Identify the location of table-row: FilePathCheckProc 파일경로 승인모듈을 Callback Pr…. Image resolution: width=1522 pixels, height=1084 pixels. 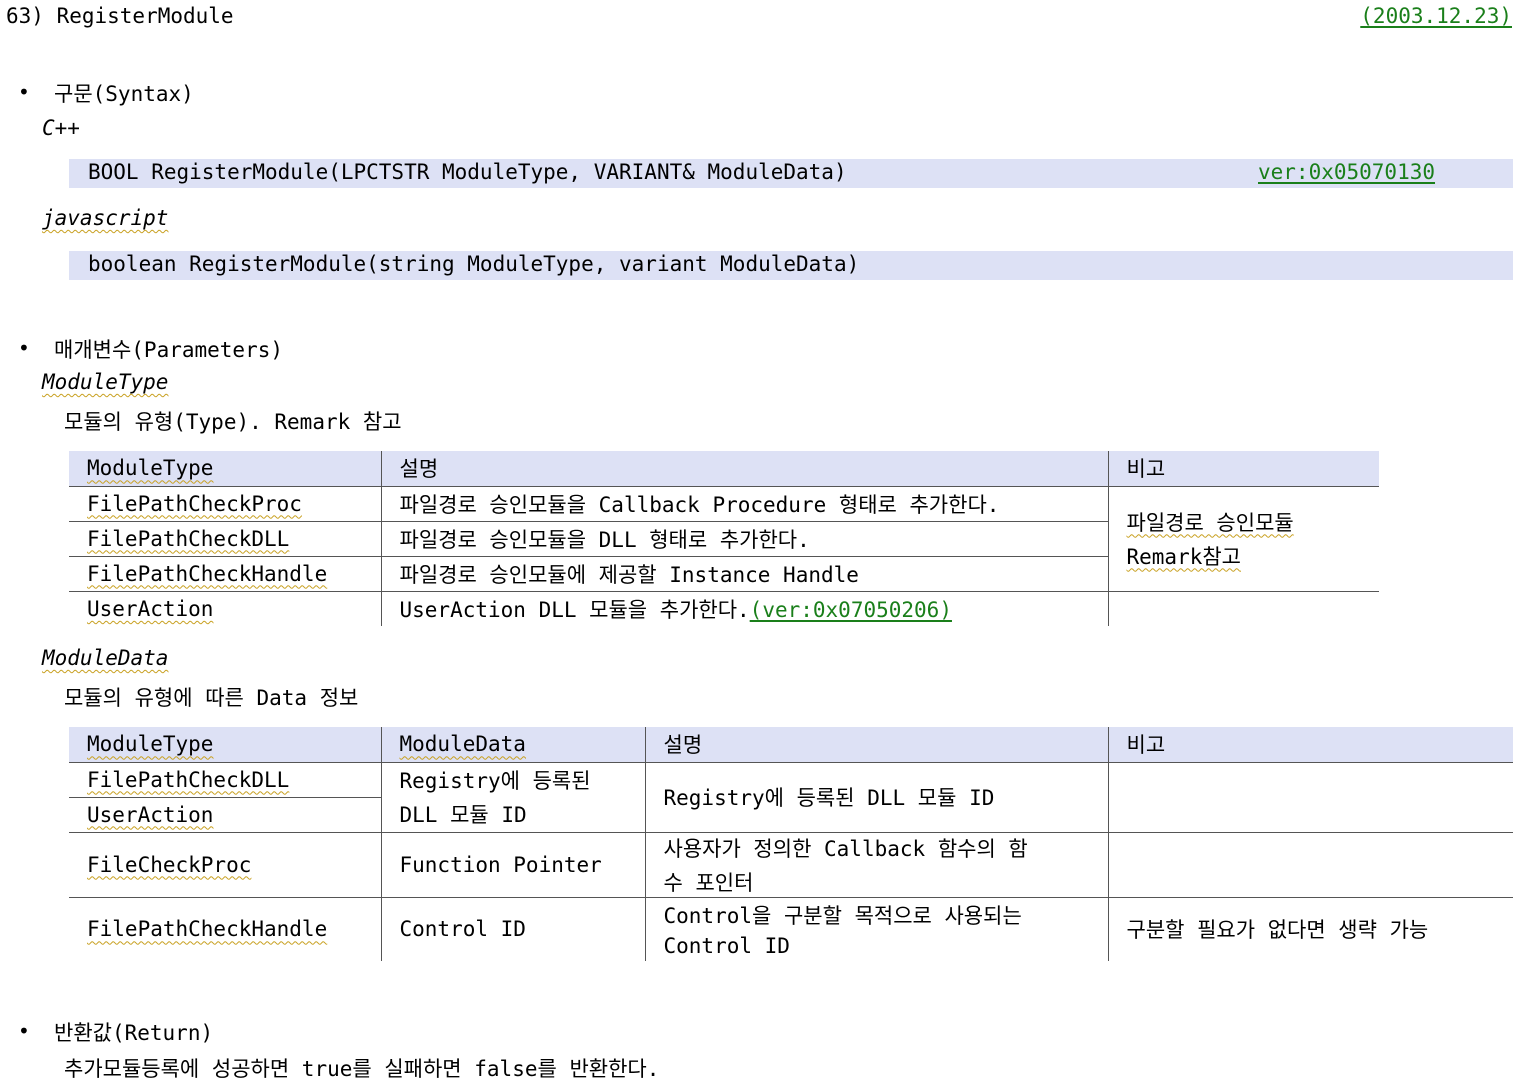
(724, 539).